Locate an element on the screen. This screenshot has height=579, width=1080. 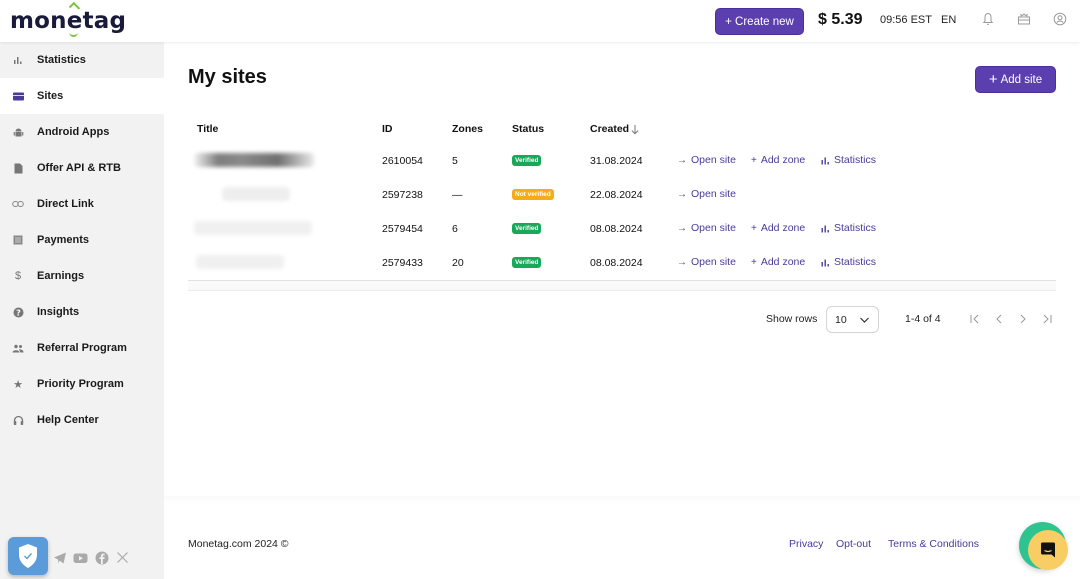
column-header-zones: Zones is located at coordinates (467, 129).